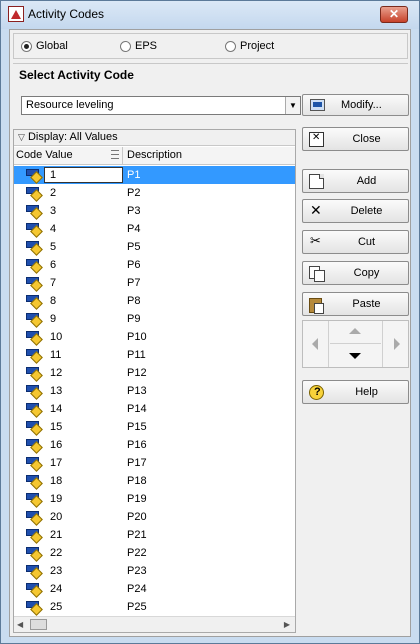 Image resolution: width=420 pixels, height=644 pixels. Describe the element at coordinates (154, 193) in the screenshot. I see `table-row: 2 P2` at that location.